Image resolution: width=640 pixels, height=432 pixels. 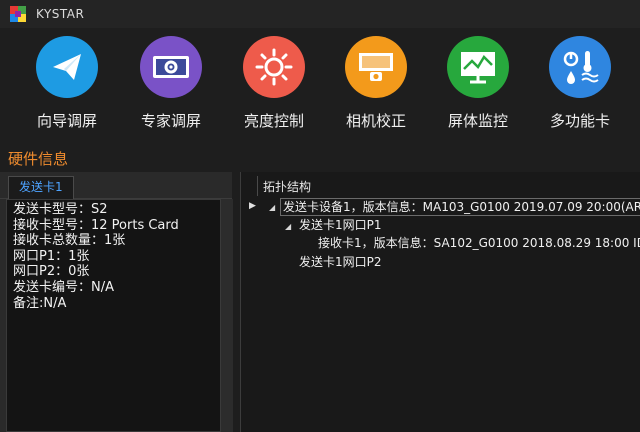 What do you see at coordinates (340, 262) in the screenshot?
I see `tree-node-port-p2: 发送卡1网口P2` at bounding box center [340, 262].